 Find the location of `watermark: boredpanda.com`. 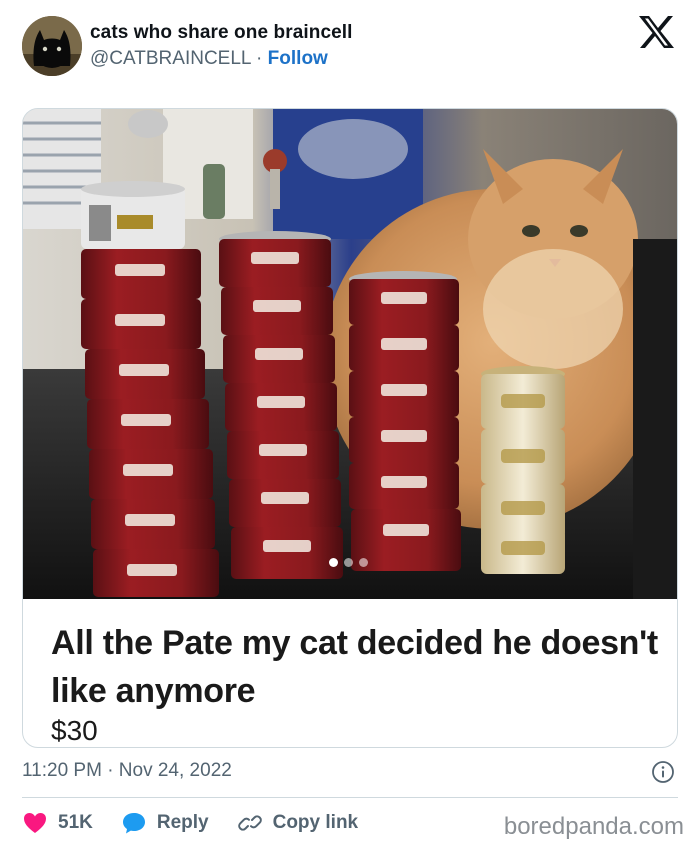

watermark: boredpanda.com is located at coordinates (593, 826).